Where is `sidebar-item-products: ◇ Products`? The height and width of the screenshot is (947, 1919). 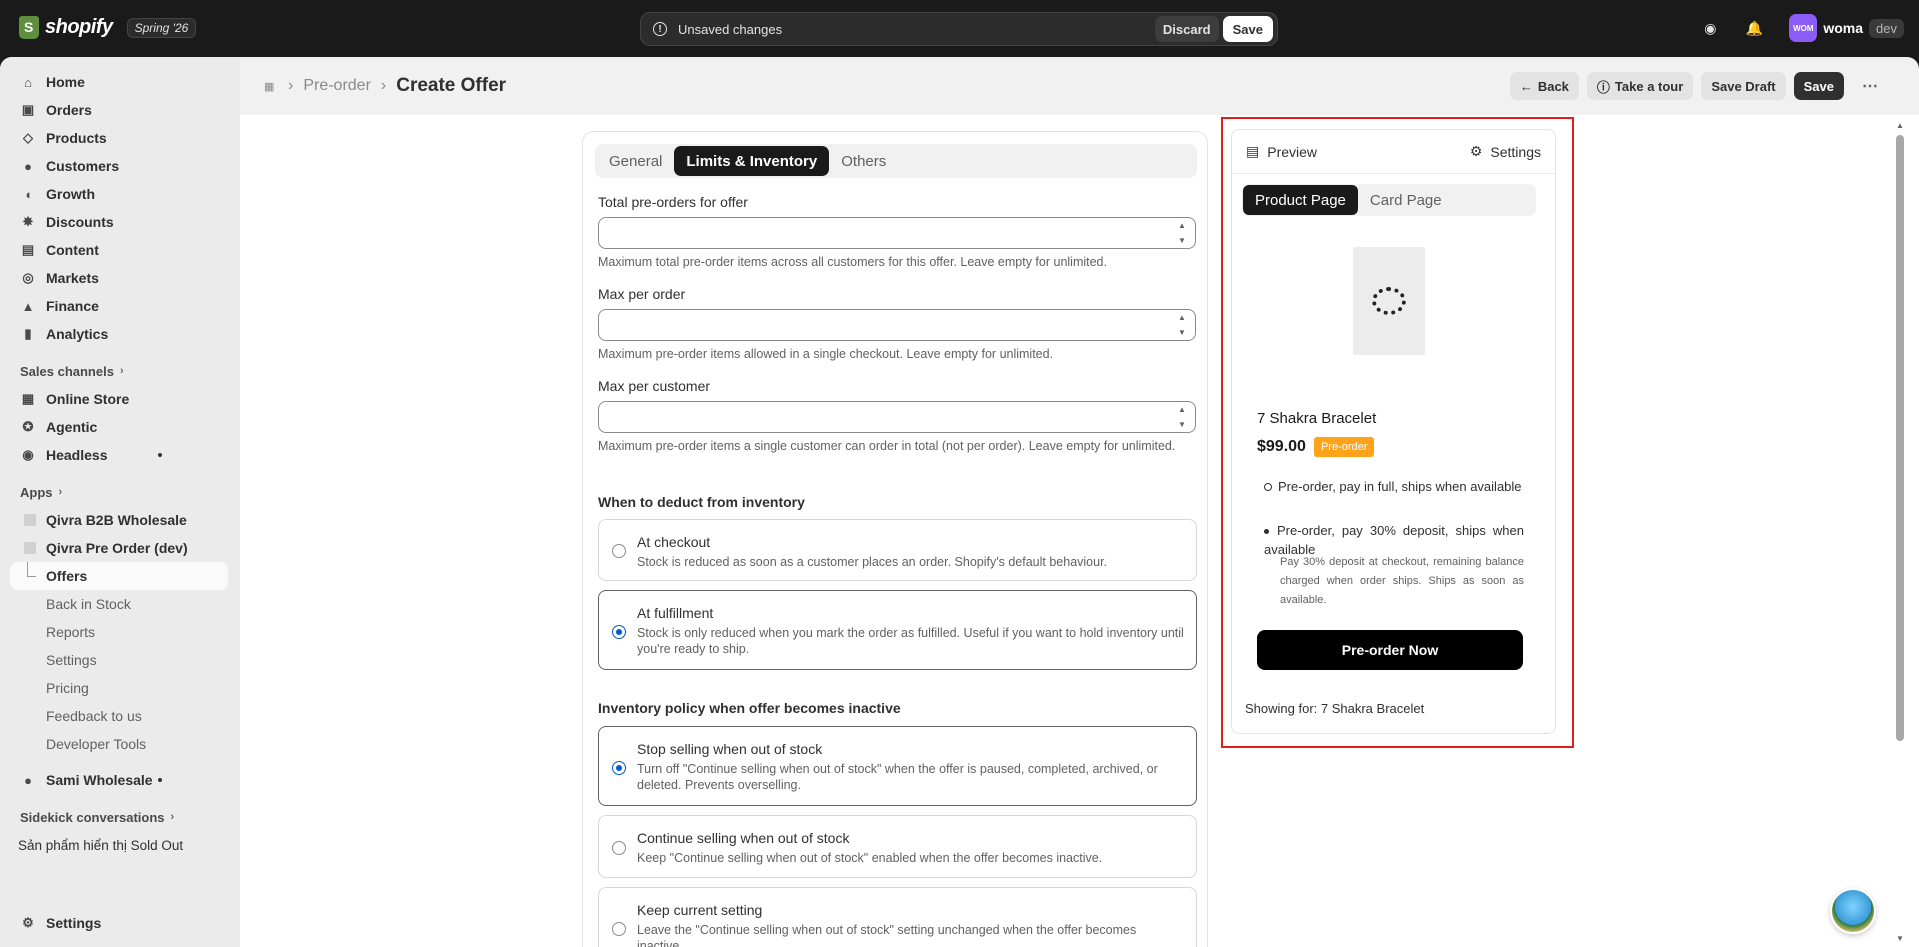
sidebar-item-products: ◇ Products is located at coordinates (120, 138).